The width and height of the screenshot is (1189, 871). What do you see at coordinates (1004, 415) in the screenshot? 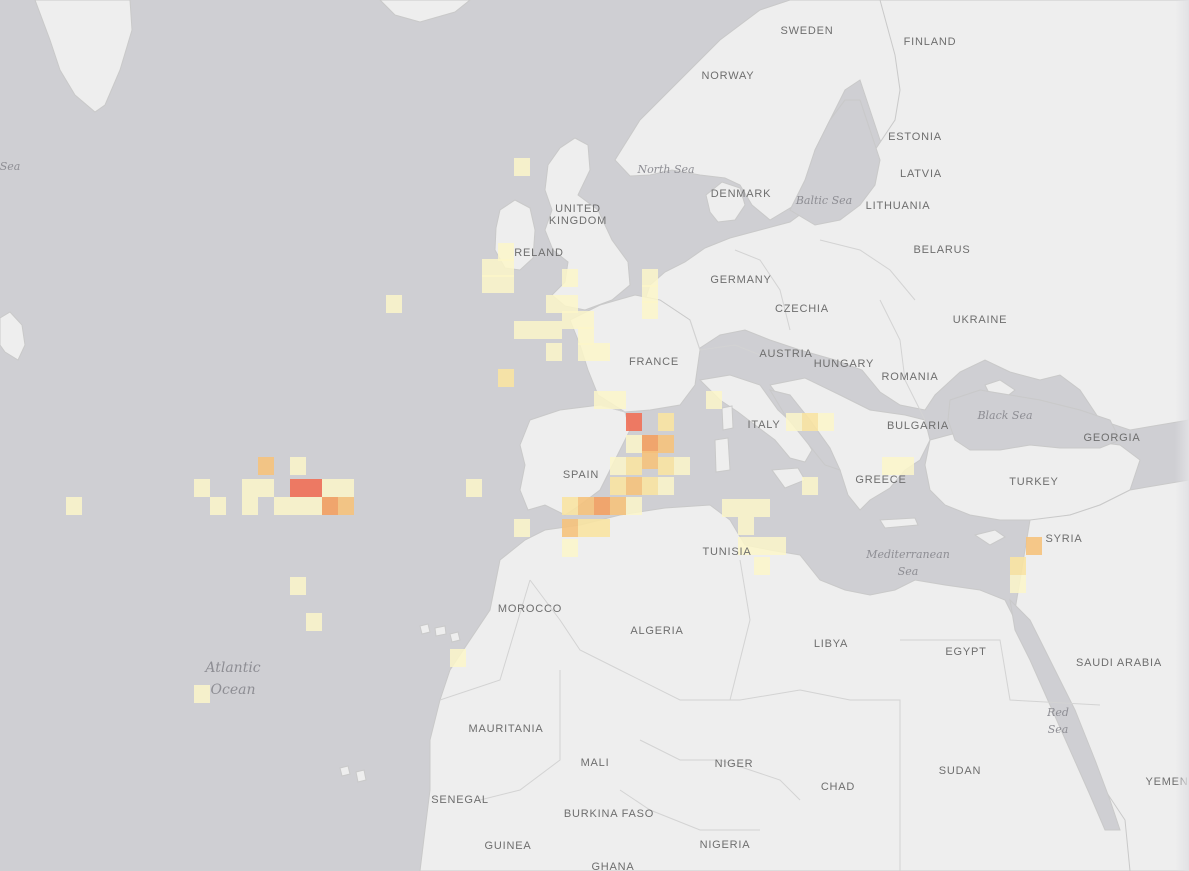
I see `sea-label: Black Sea` at bounding box center [1004, 415].